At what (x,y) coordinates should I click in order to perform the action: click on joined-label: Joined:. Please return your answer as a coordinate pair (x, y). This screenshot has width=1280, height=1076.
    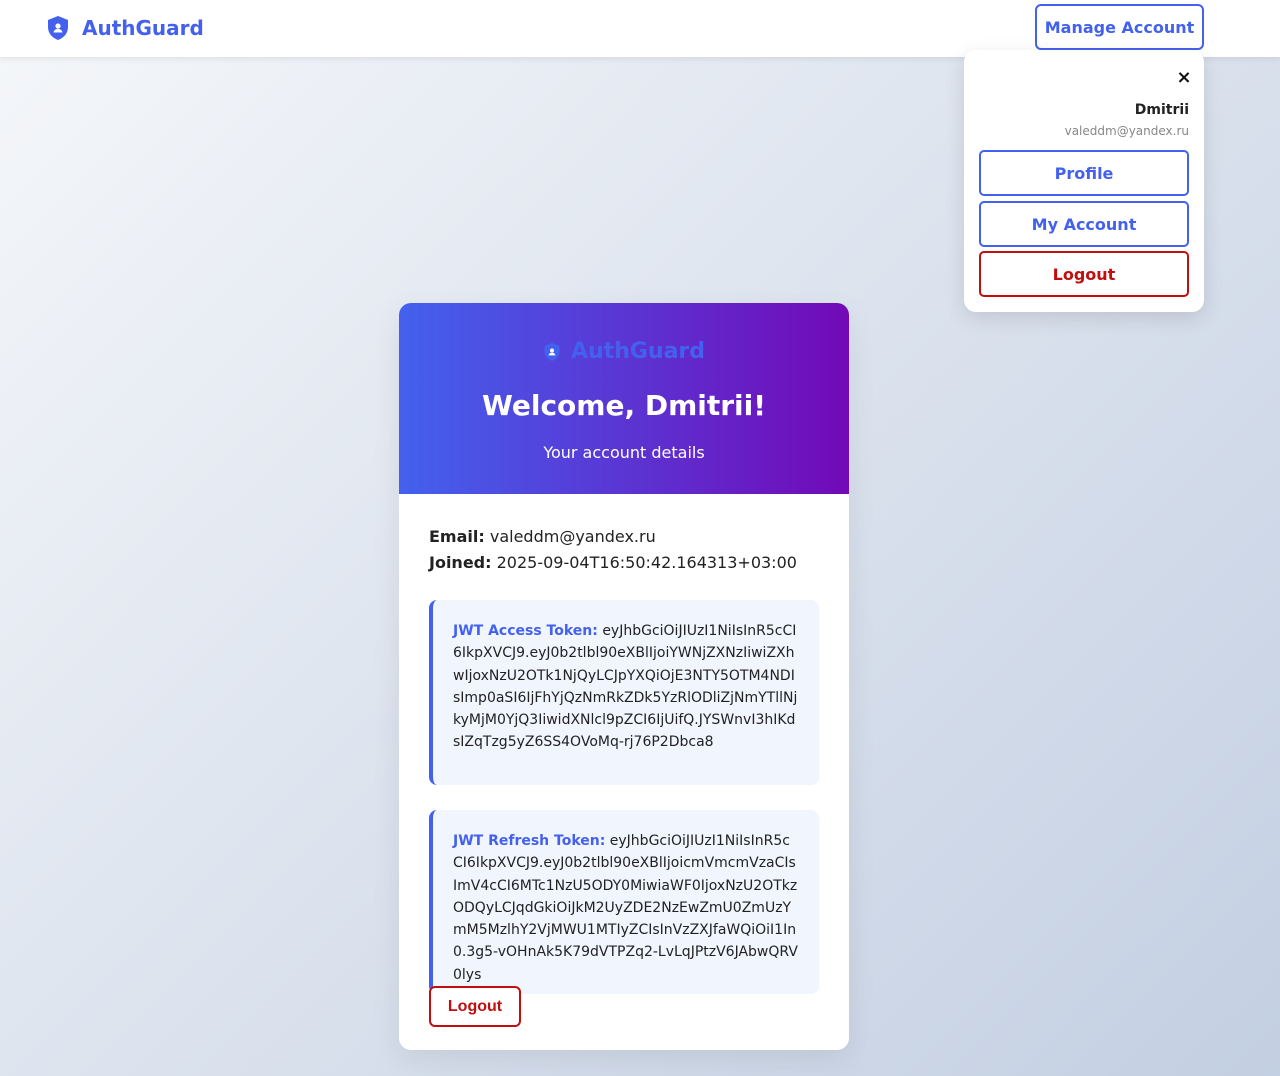
    Looking at the image, I should click on (460, 562).